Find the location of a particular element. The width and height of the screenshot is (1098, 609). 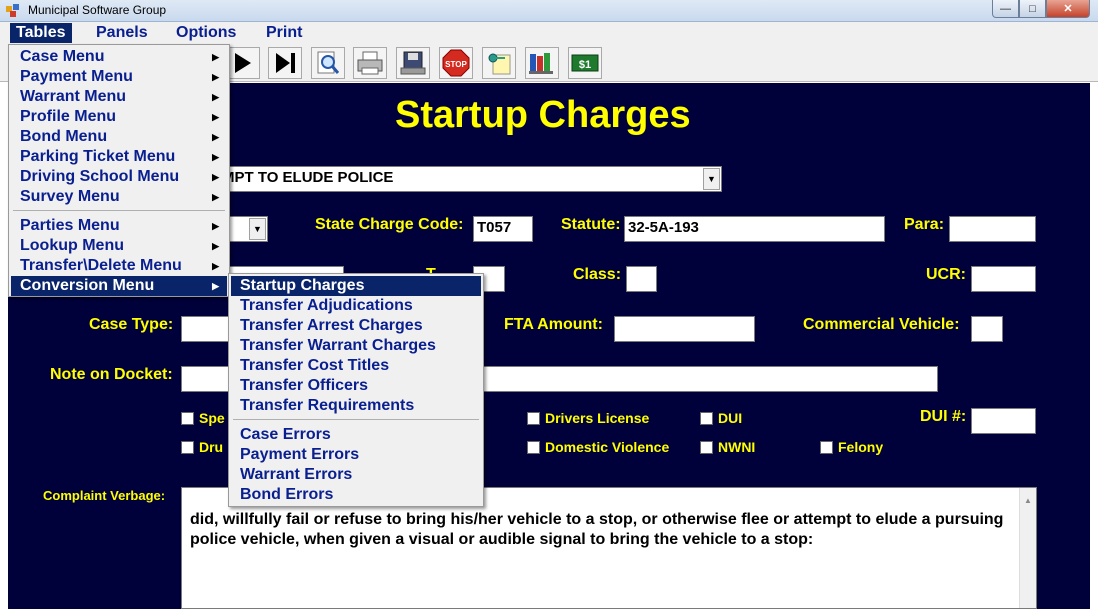

menu-item-lookup-menu: Lookup Menu ▶ is located at coordinates (119, 246).